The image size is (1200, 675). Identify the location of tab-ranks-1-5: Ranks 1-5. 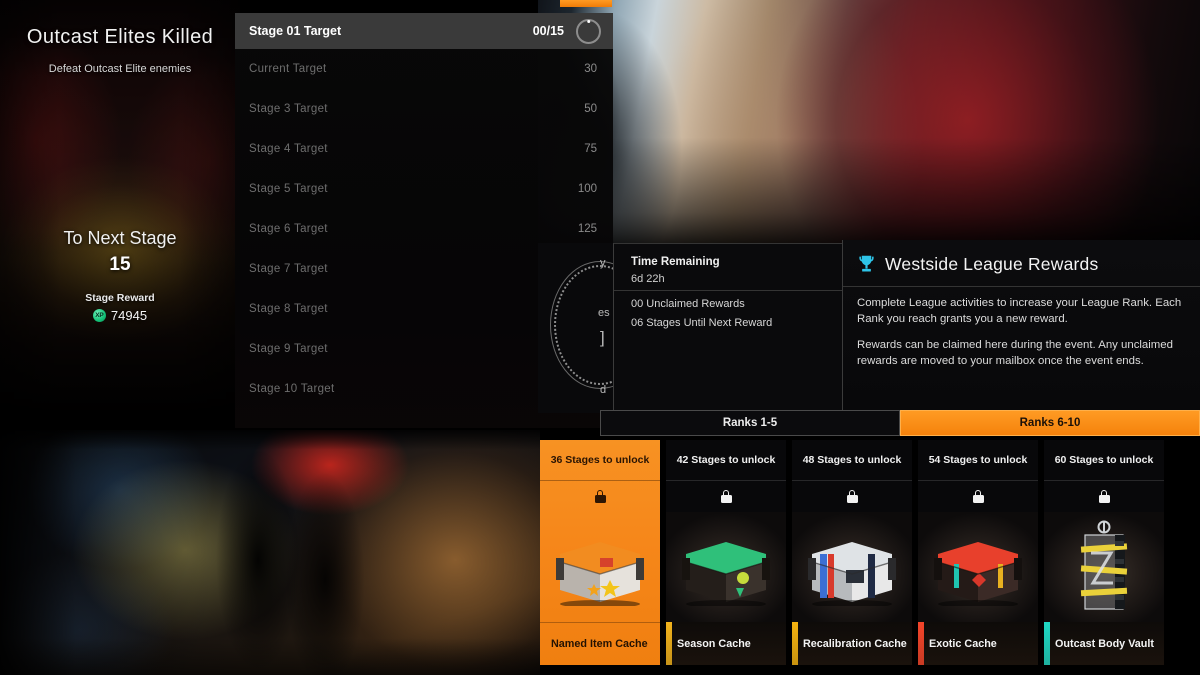
(750, 423).